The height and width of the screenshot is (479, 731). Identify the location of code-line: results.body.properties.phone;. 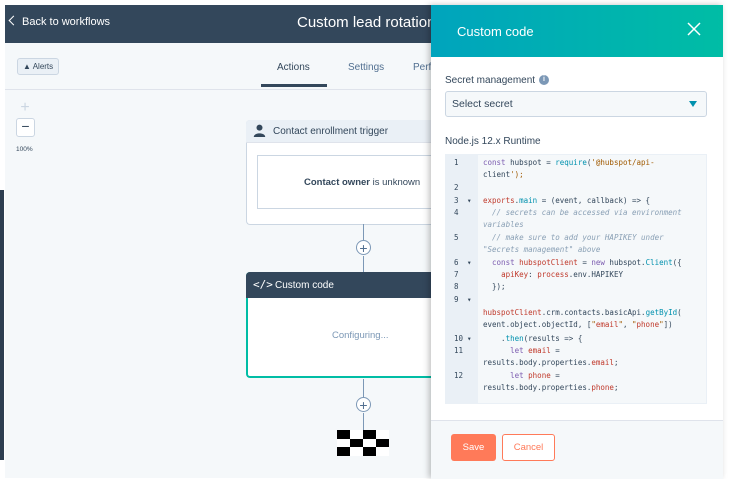
(551, 387).